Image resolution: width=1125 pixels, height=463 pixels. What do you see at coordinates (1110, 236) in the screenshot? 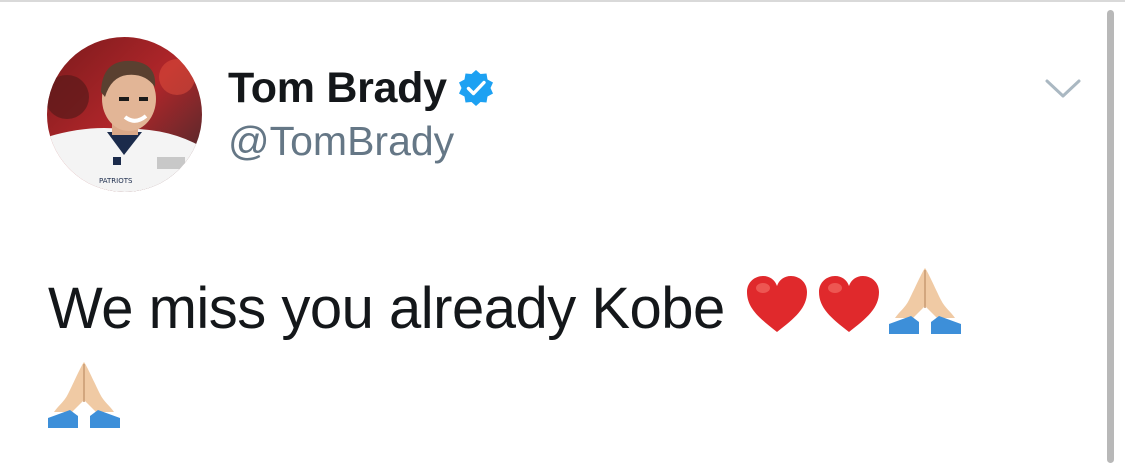
I see `scrollbar` at bounding box center [1110, 236].